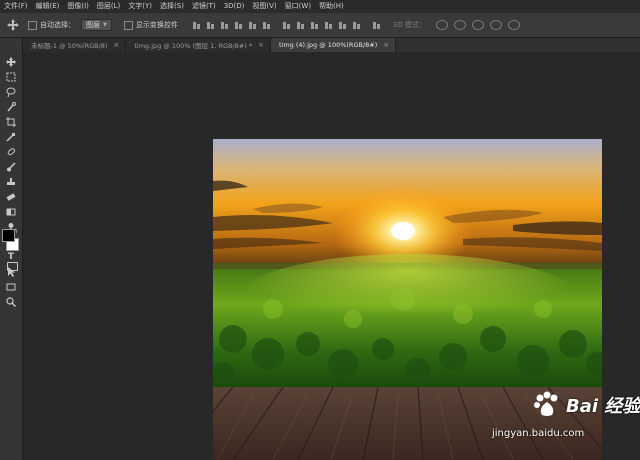  What do you see at coordinates (69, 46) in the screenshot?
I see `tab-label: 未标题-1 @ 50%(RGB/8)` at bounding box center [69, 46].